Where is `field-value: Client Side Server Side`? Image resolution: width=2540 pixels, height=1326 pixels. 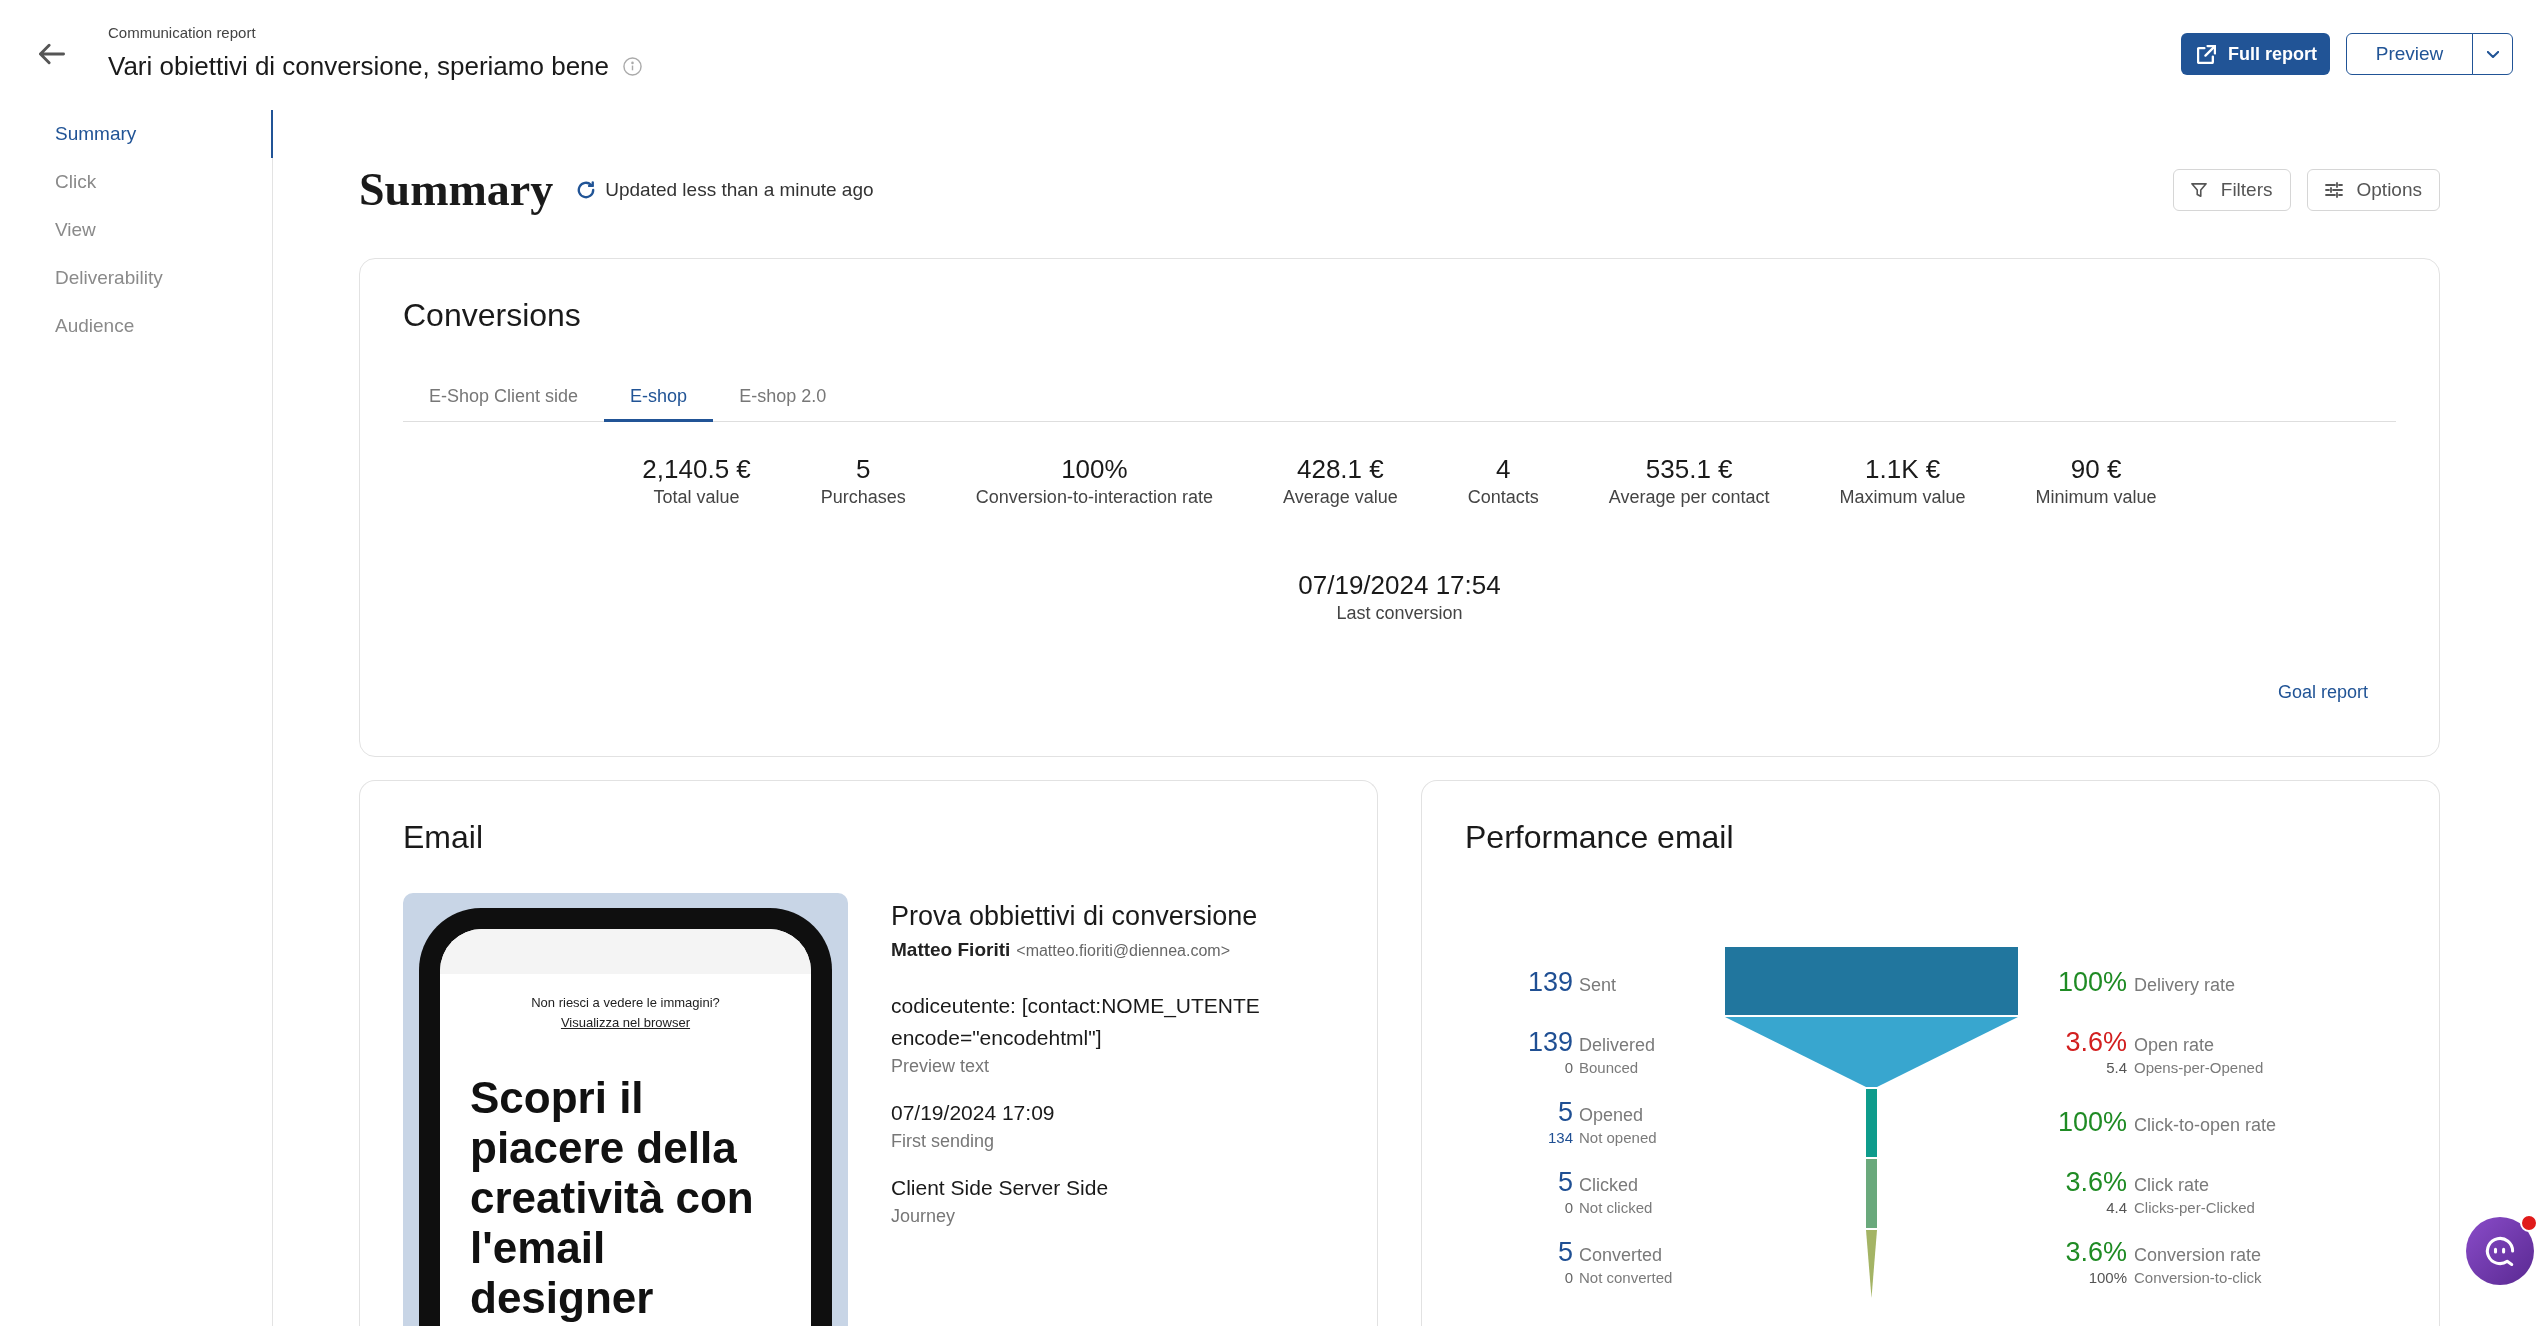
field-value: Client Side Server Side is located at coordinates (1000, 1188).